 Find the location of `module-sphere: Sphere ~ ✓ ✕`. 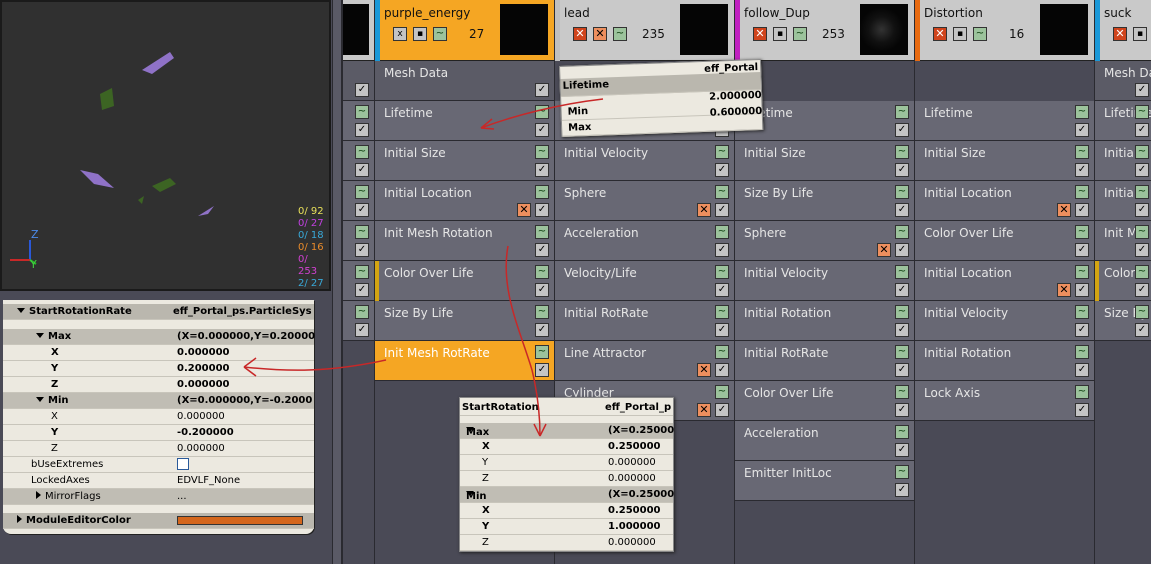

module-sphere: Sphere ~ ✓ ✕ is located at coordinates (824, 241).